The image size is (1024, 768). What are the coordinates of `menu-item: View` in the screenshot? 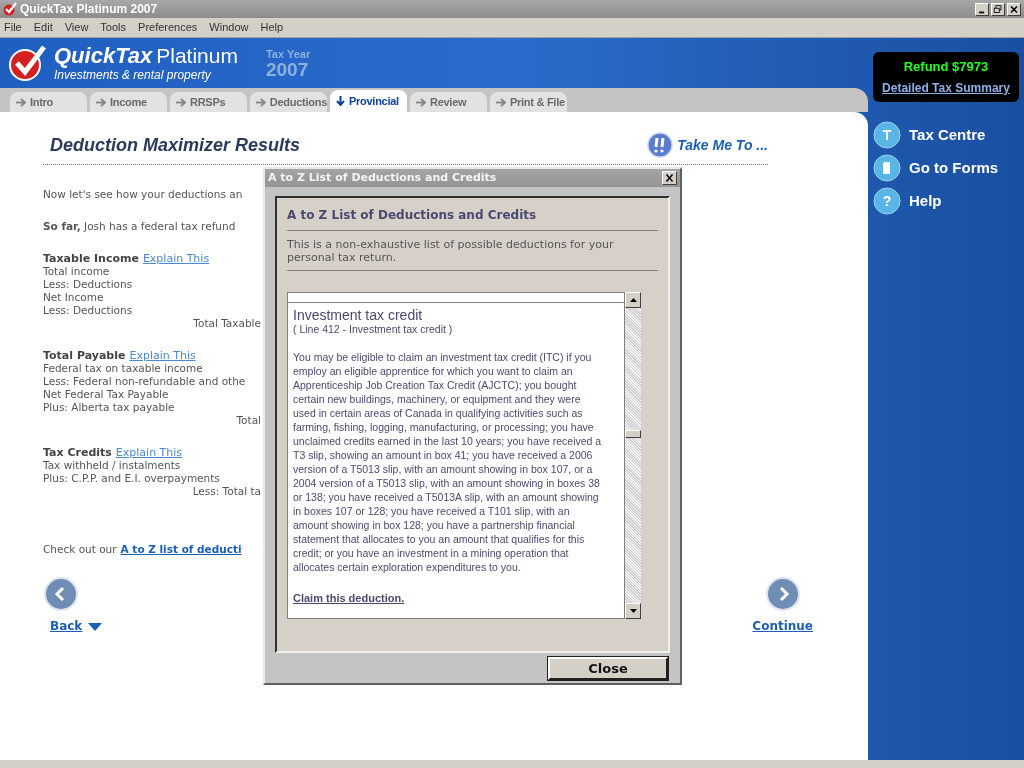 It's located at (76, 27).